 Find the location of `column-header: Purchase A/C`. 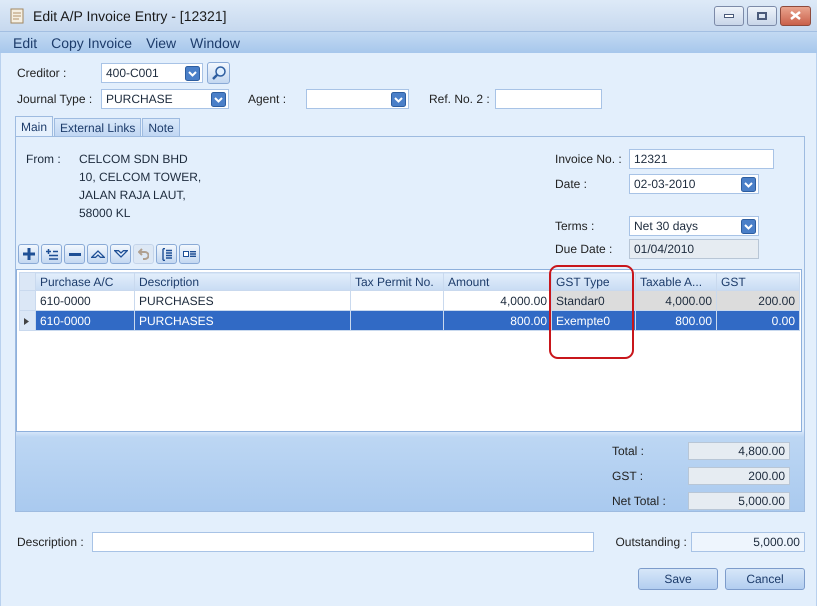

column-header: Purchase A/C is located at coordinates (85, 281).